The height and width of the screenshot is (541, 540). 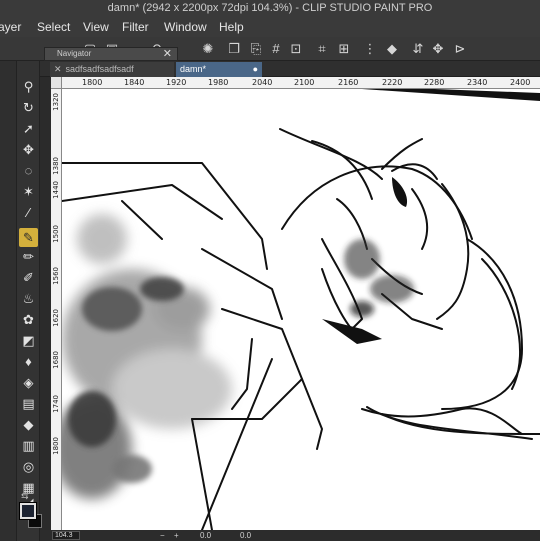 What do you see at coordinates (234, 49) in the screenshot?
I see `copy-icon: ❐` at bounding box center [234, 49].